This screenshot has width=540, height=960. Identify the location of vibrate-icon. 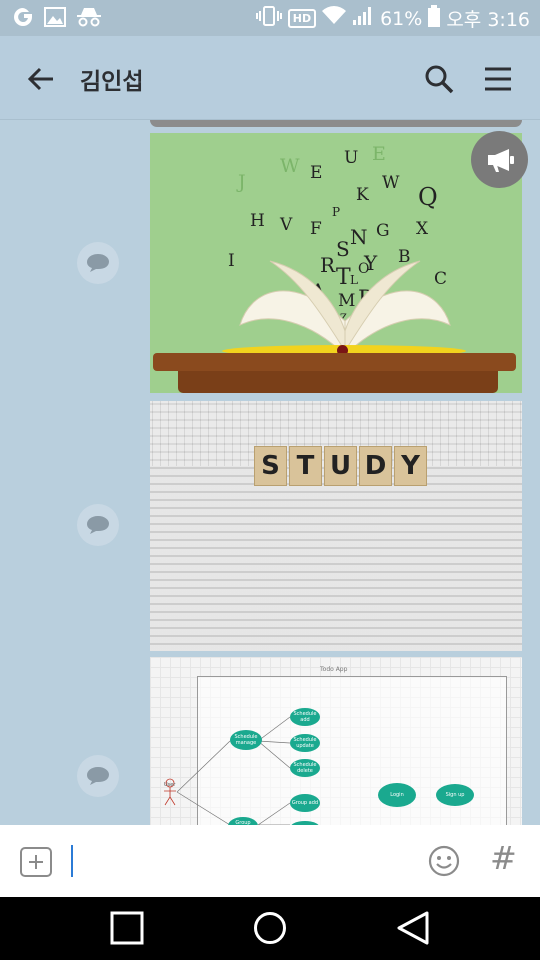
(268, 18).